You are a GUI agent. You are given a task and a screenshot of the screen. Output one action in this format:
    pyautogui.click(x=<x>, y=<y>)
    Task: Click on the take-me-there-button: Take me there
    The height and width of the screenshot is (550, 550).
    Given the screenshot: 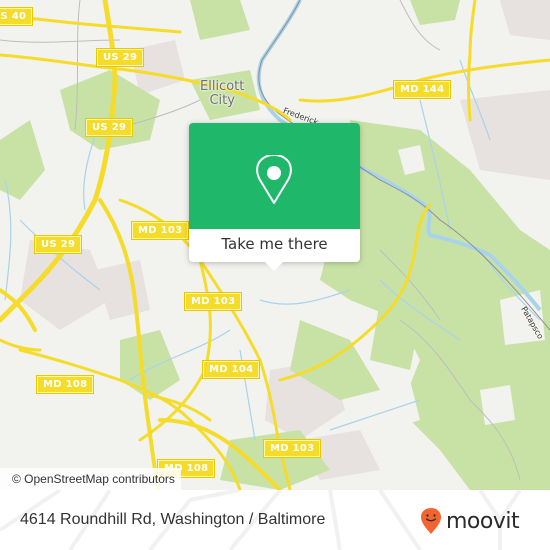 What is the action you would take?
    pyautogui.click(x=274, y=245)
    